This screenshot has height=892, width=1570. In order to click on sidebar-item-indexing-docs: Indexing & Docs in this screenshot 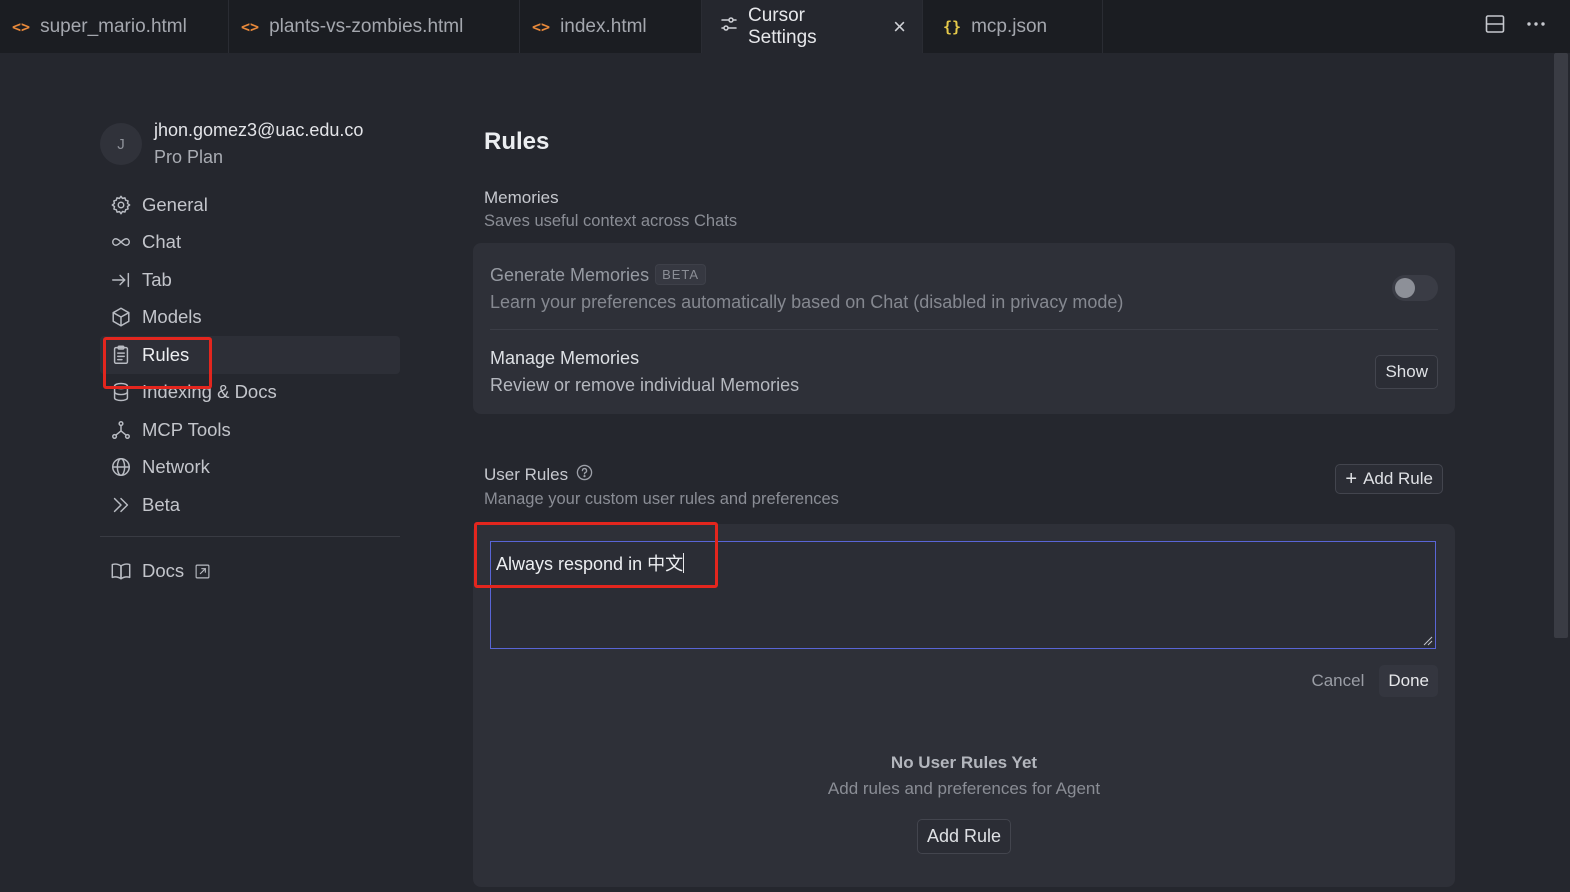, I will do `click(250, 393)`.